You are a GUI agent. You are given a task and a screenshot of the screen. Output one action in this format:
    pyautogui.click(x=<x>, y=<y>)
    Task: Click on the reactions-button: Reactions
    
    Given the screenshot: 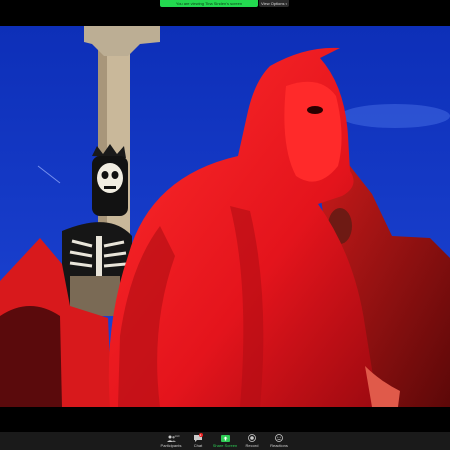 What is the action you would take?
    pyautogui.click(x=279, y=441)
    